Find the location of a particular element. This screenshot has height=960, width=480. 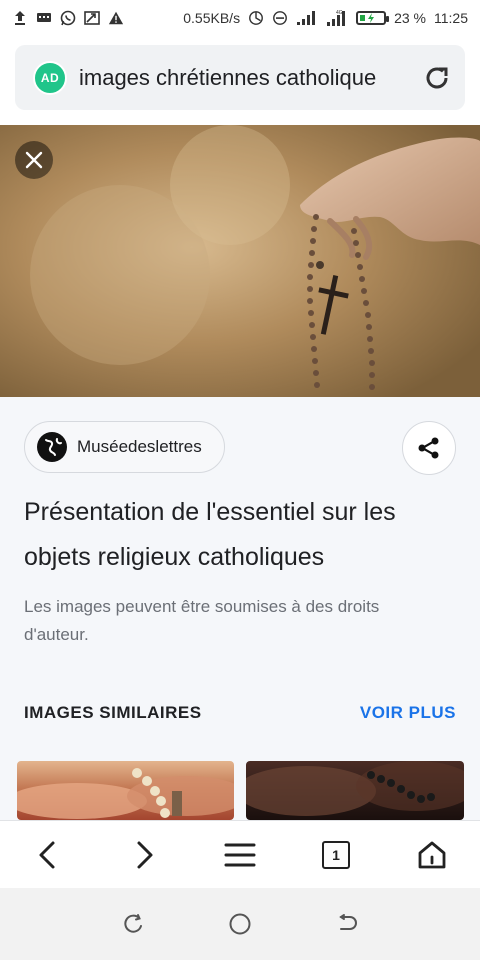

tabs-button: 1 is located at coordinates (336, 855).